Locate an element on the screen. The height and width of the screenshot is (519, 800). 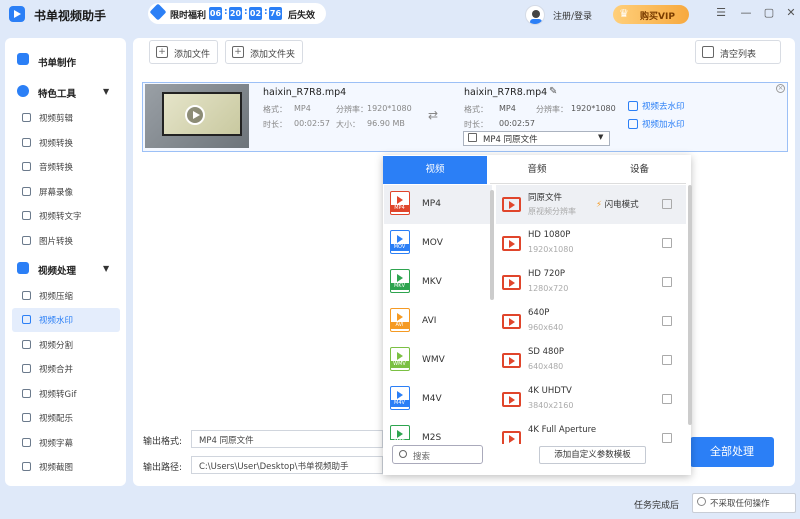
sidebar-item-video-watermark: 视频水印 is located at coordinates (66, 320).